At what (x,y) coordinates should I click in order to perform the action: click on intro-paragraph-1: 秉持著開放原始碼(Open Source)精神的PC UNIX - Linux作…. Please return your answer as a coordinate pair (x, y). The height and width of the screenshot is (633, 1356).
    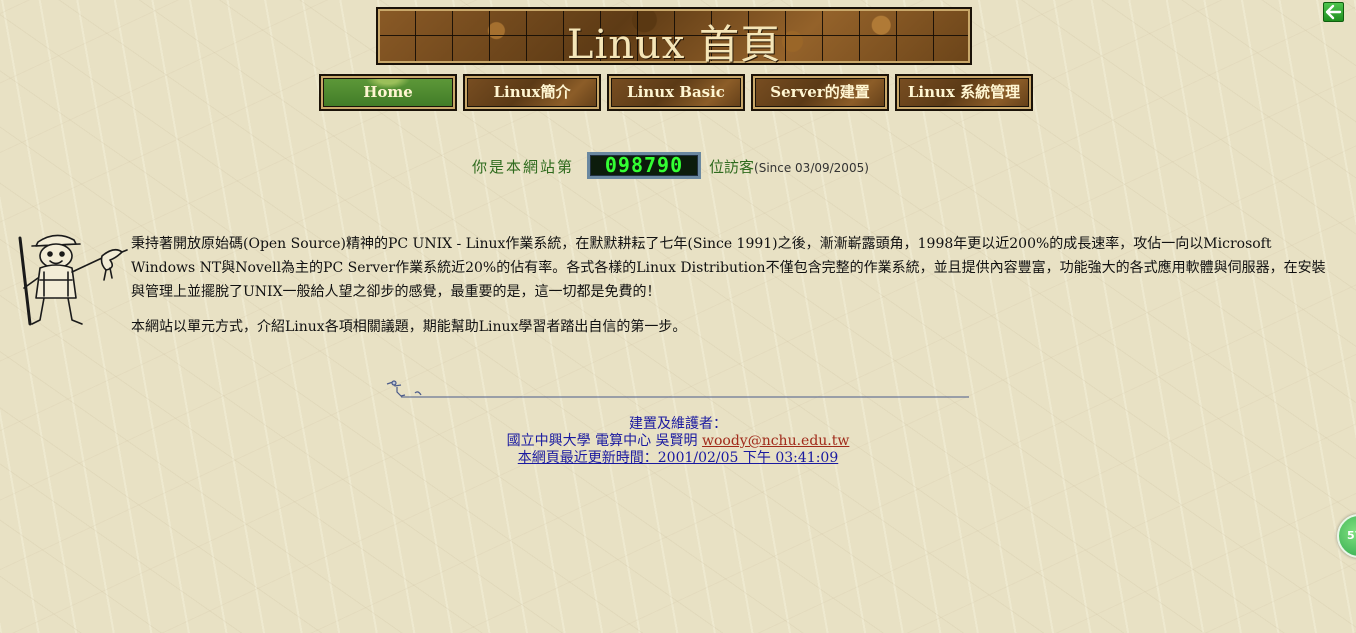
    Looking at the image, I should click on (728, 268).